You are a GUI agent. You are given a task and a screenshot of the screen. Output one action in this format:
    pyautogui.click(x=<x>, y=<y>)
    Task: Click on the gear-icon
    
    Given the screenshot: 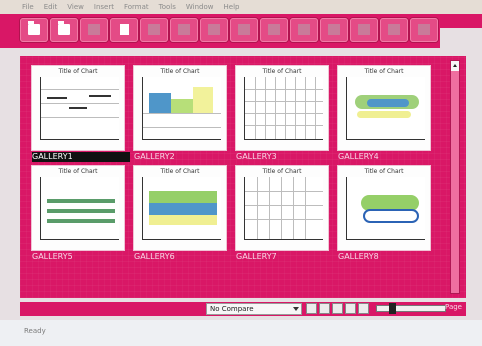 What is the action you would take?
    pyautogui.click(x=394, y=29)
    